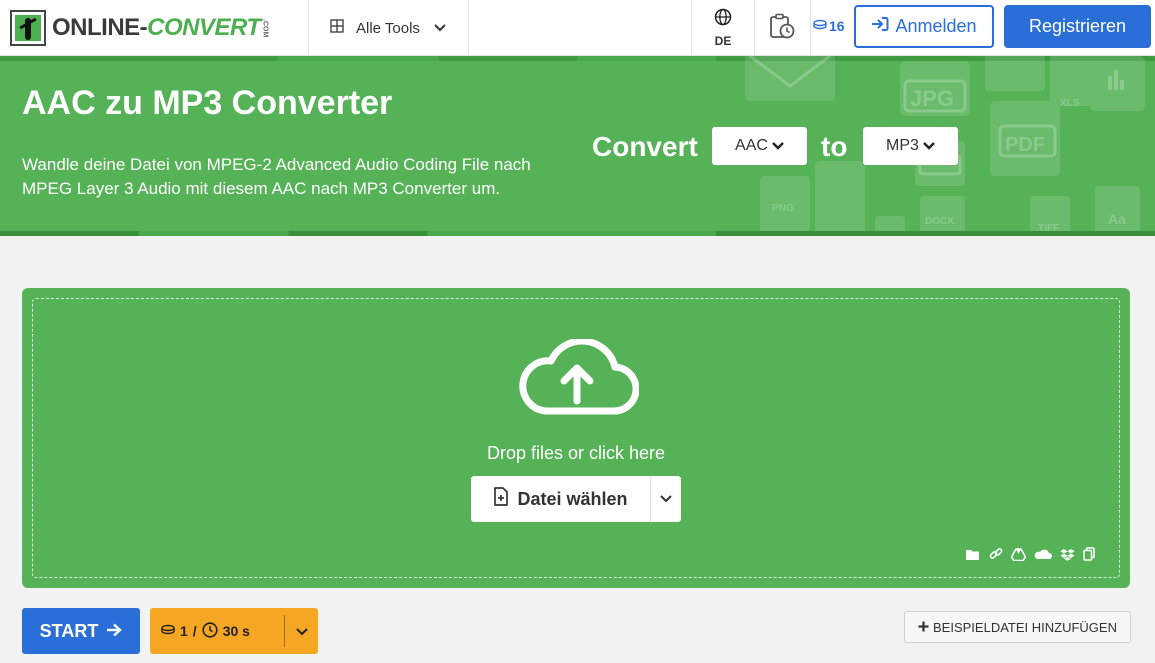 The height and width of the screenshot is (663, 1155). I want to click on cost-options-toggle, so click(301, 631).